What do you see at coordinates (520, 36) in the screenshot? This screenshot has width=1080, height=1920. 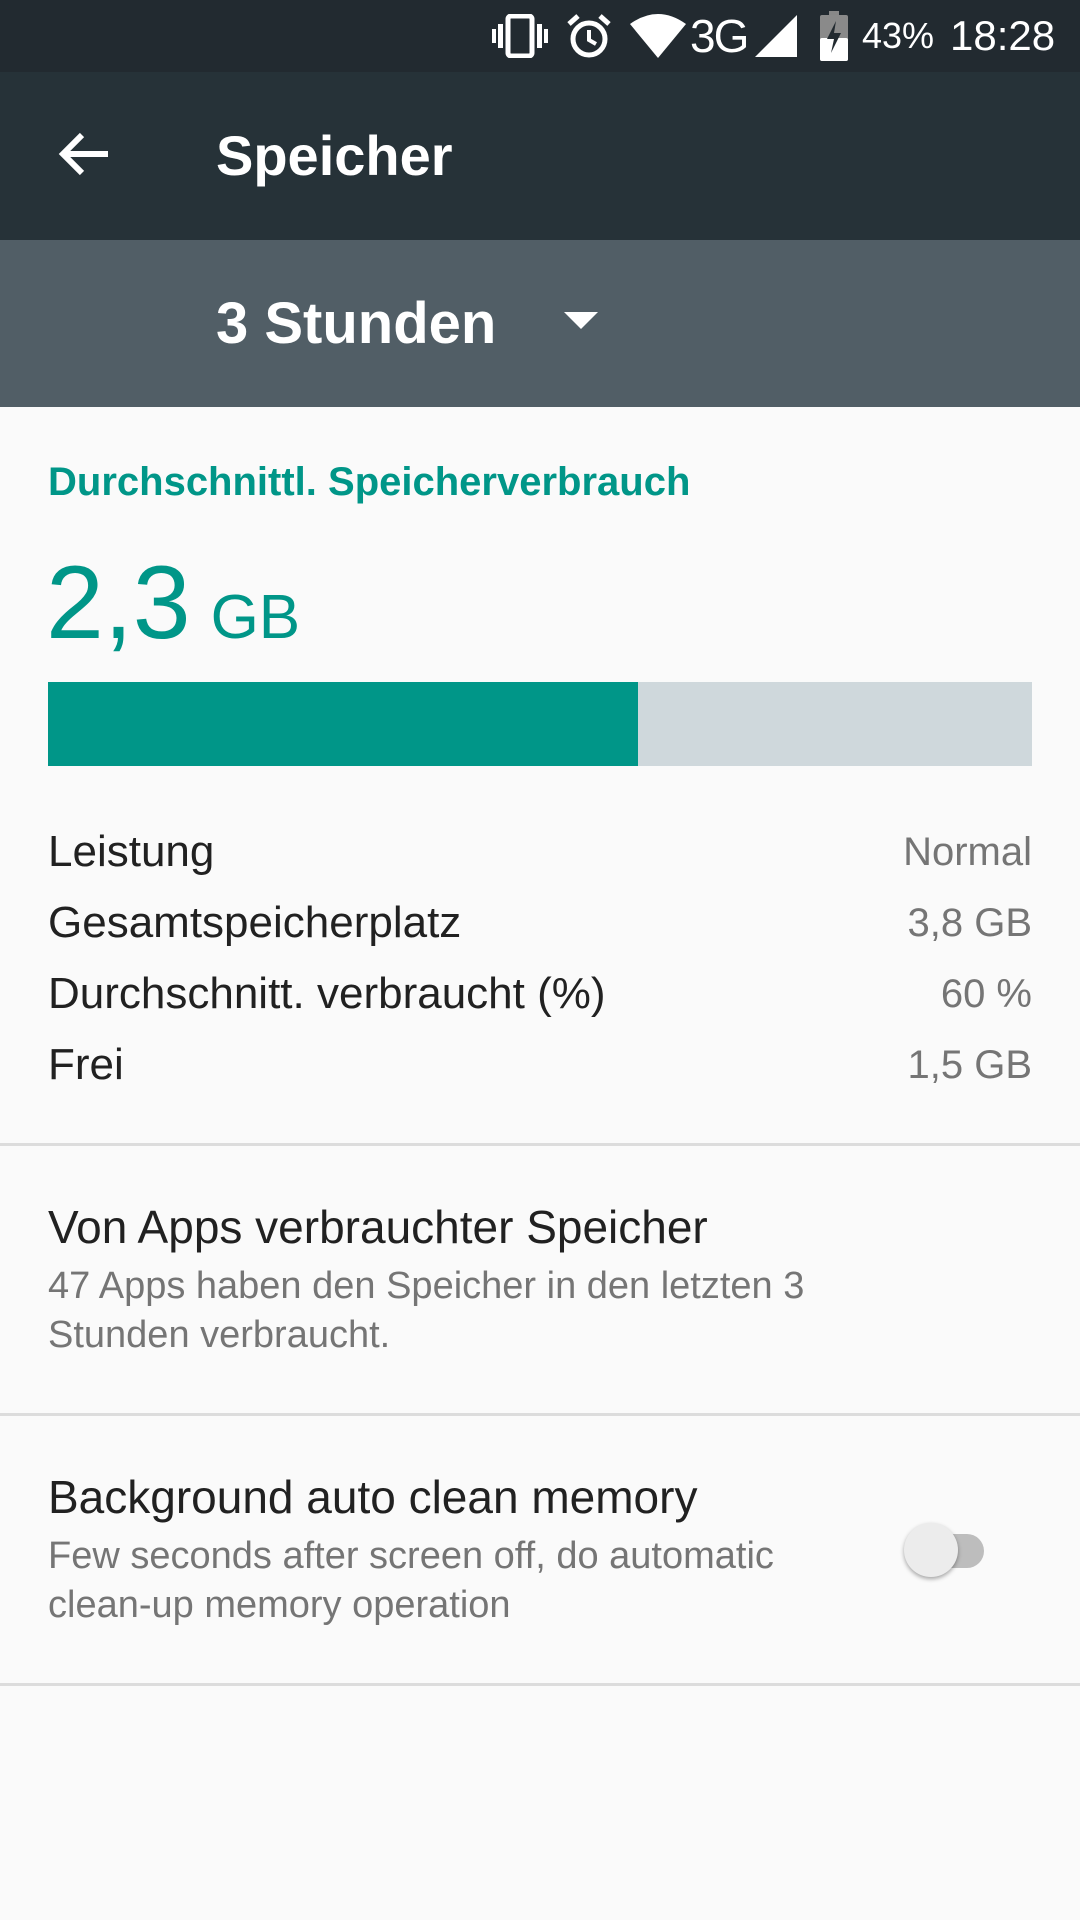 I see `vibrate-icon` at bounding box center [520, 36].